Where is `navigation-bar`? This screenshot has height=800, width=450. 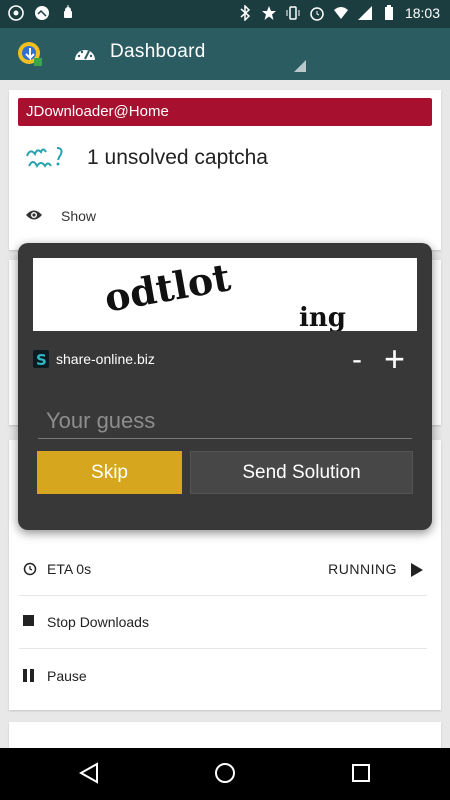
navigation-bar is located at coordinates (225, 774).